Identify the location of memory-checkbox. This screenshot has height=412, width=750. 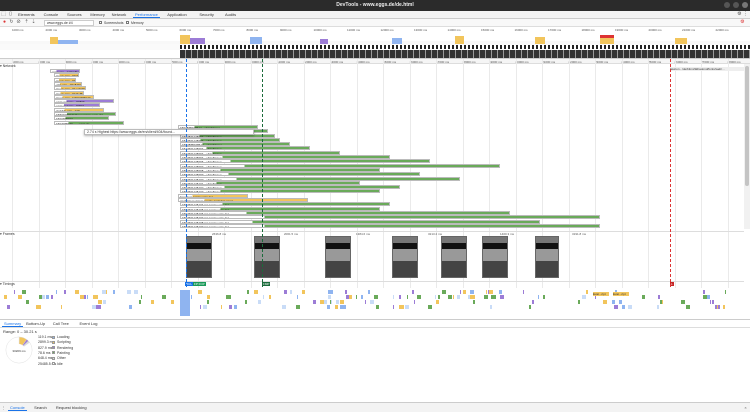
(127, 22).